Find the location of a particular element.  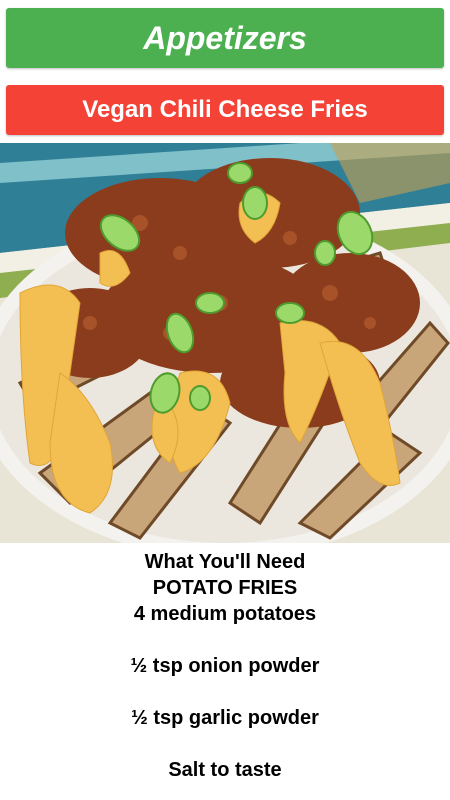

ingredients-section-title: POTATO FRIES is located at coordinates (225, 588).